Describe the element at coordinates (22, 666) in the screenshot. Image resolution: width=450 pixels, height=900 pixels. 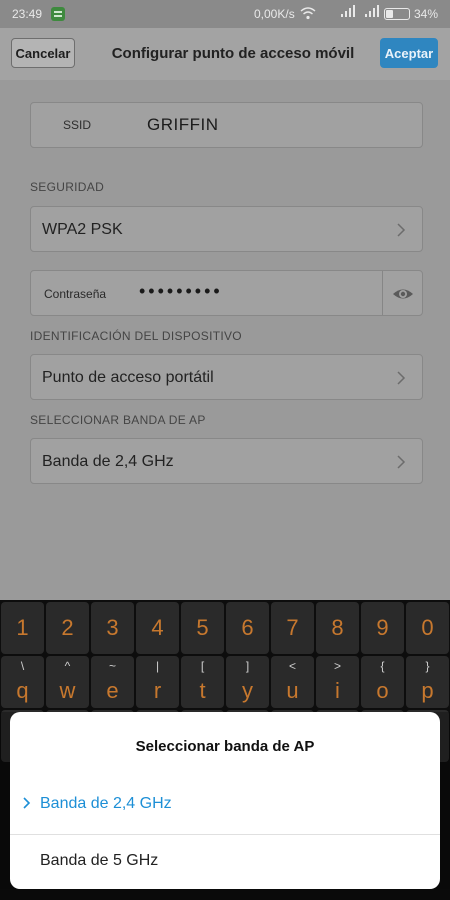
I see `key-secondary-label: \` at that location.